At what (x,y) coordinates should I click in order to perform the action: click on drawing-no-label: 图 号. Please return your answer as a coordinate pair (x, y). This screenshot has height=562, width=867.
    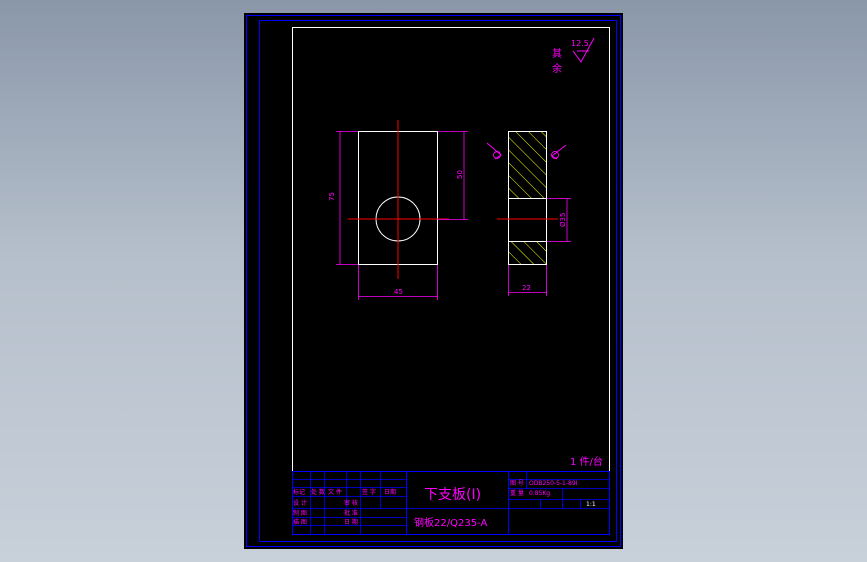
    Looking at the image, I should click on (517, 483).